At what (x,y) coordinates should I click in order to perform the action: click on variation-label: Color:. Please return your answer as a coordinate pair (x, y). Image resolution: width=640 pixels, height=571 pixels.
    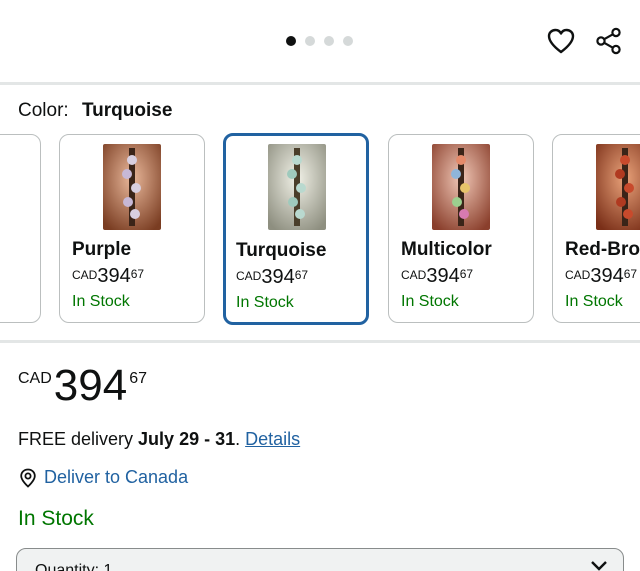
    Looking at the image, I should click on (43, 110).